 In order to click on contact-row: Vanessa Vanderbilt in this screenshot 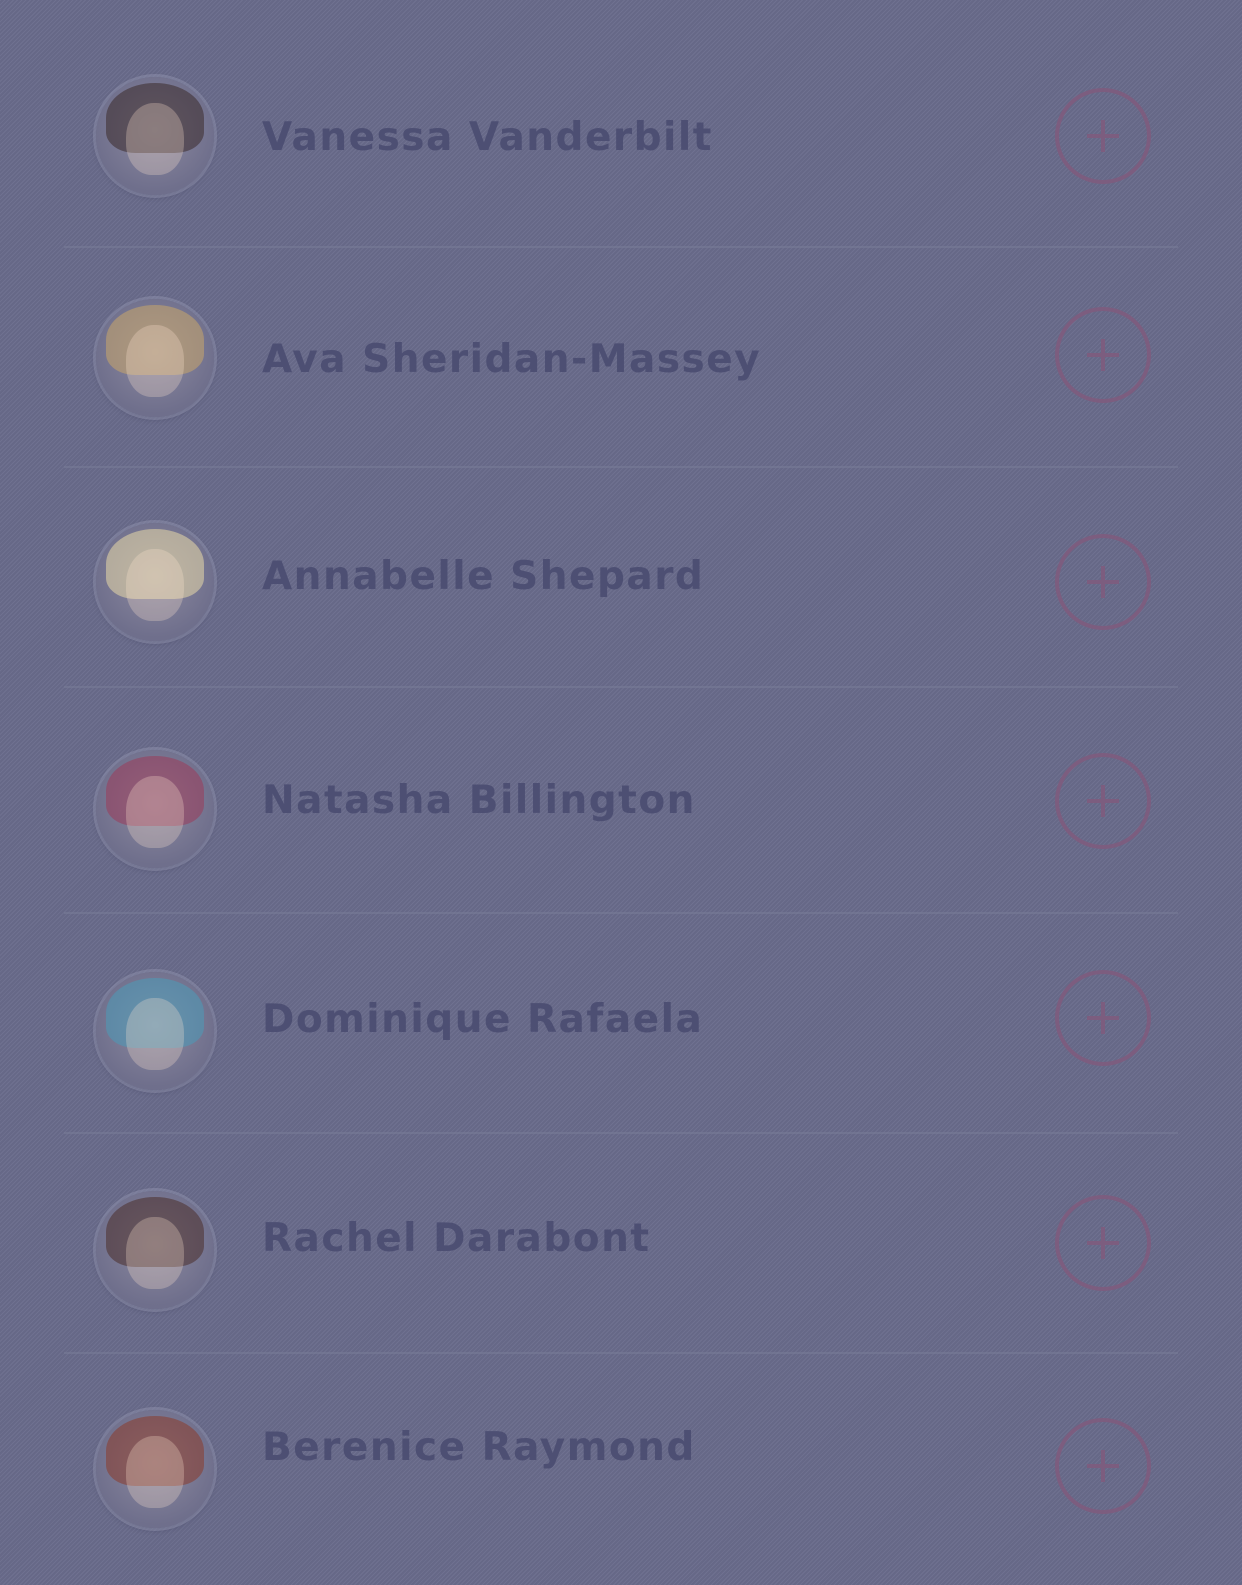, I will do `click(621, 138)`.